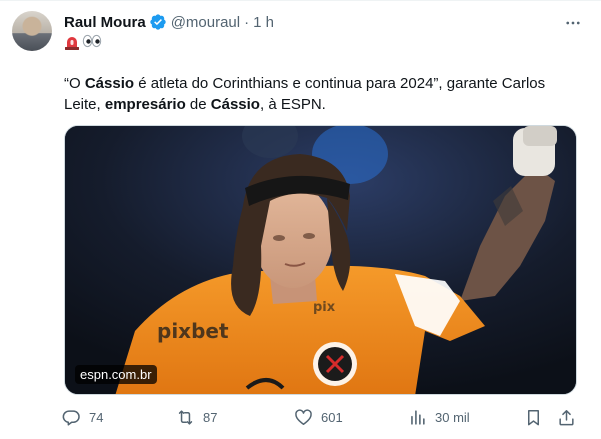 The height and width of the screenshot is (439, 601). Describe the element at coordinates (92, 43) in the screenshot. I see `eyes-icon` at that location.